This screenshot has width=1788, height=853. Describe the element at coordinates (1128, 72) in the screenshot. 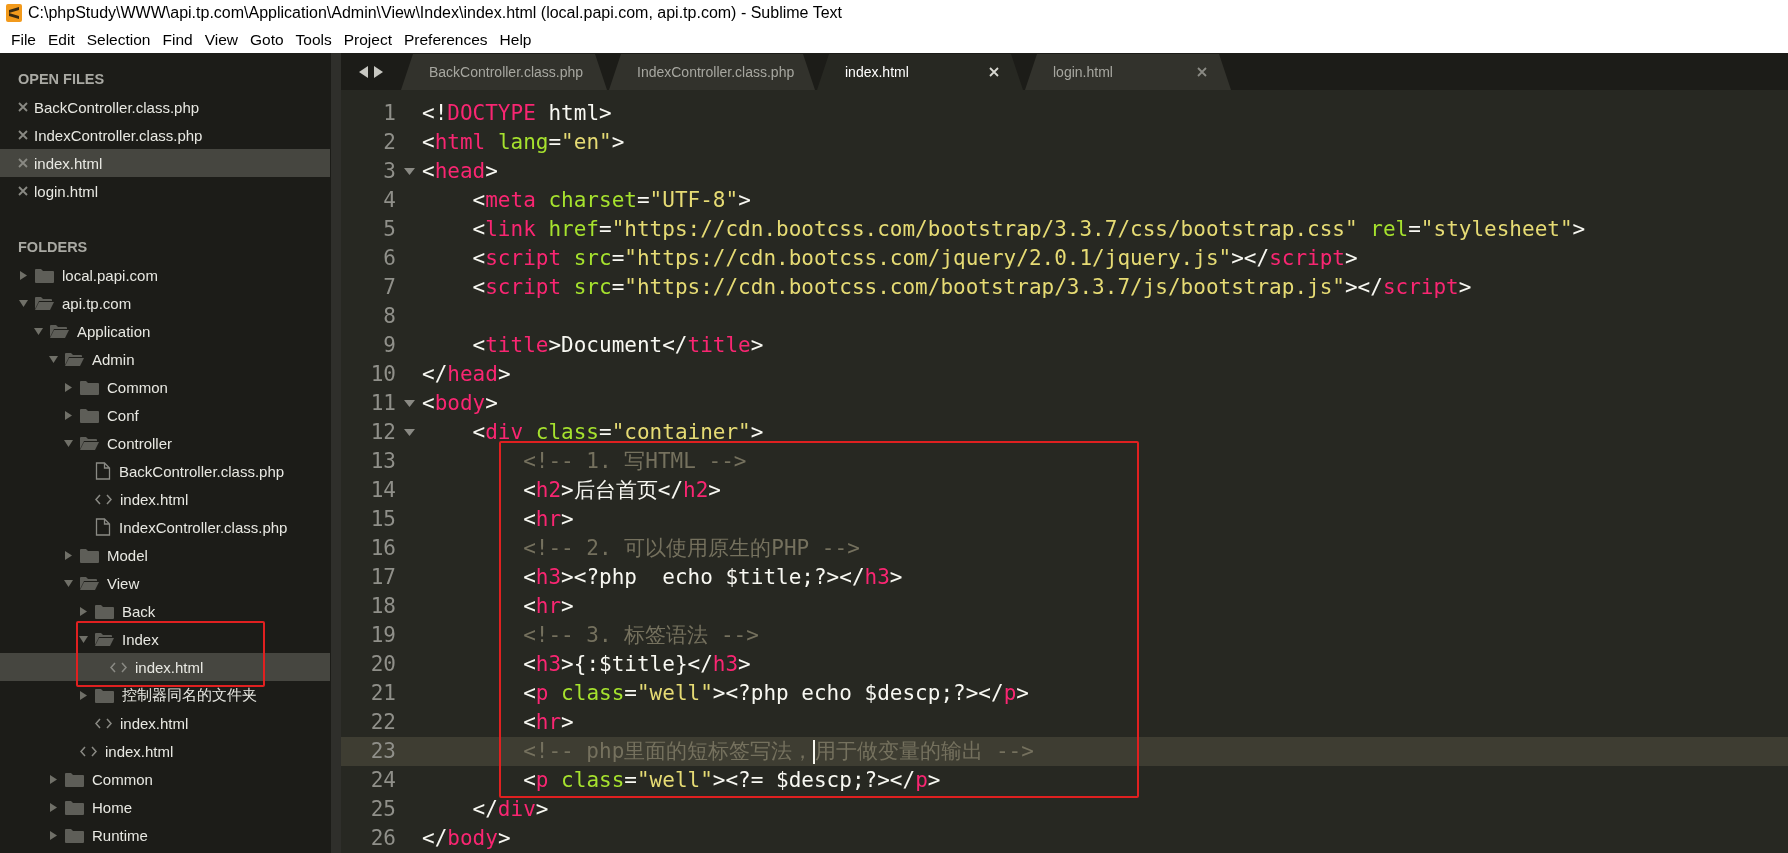

I see `editor-tab: login.html` at that location.